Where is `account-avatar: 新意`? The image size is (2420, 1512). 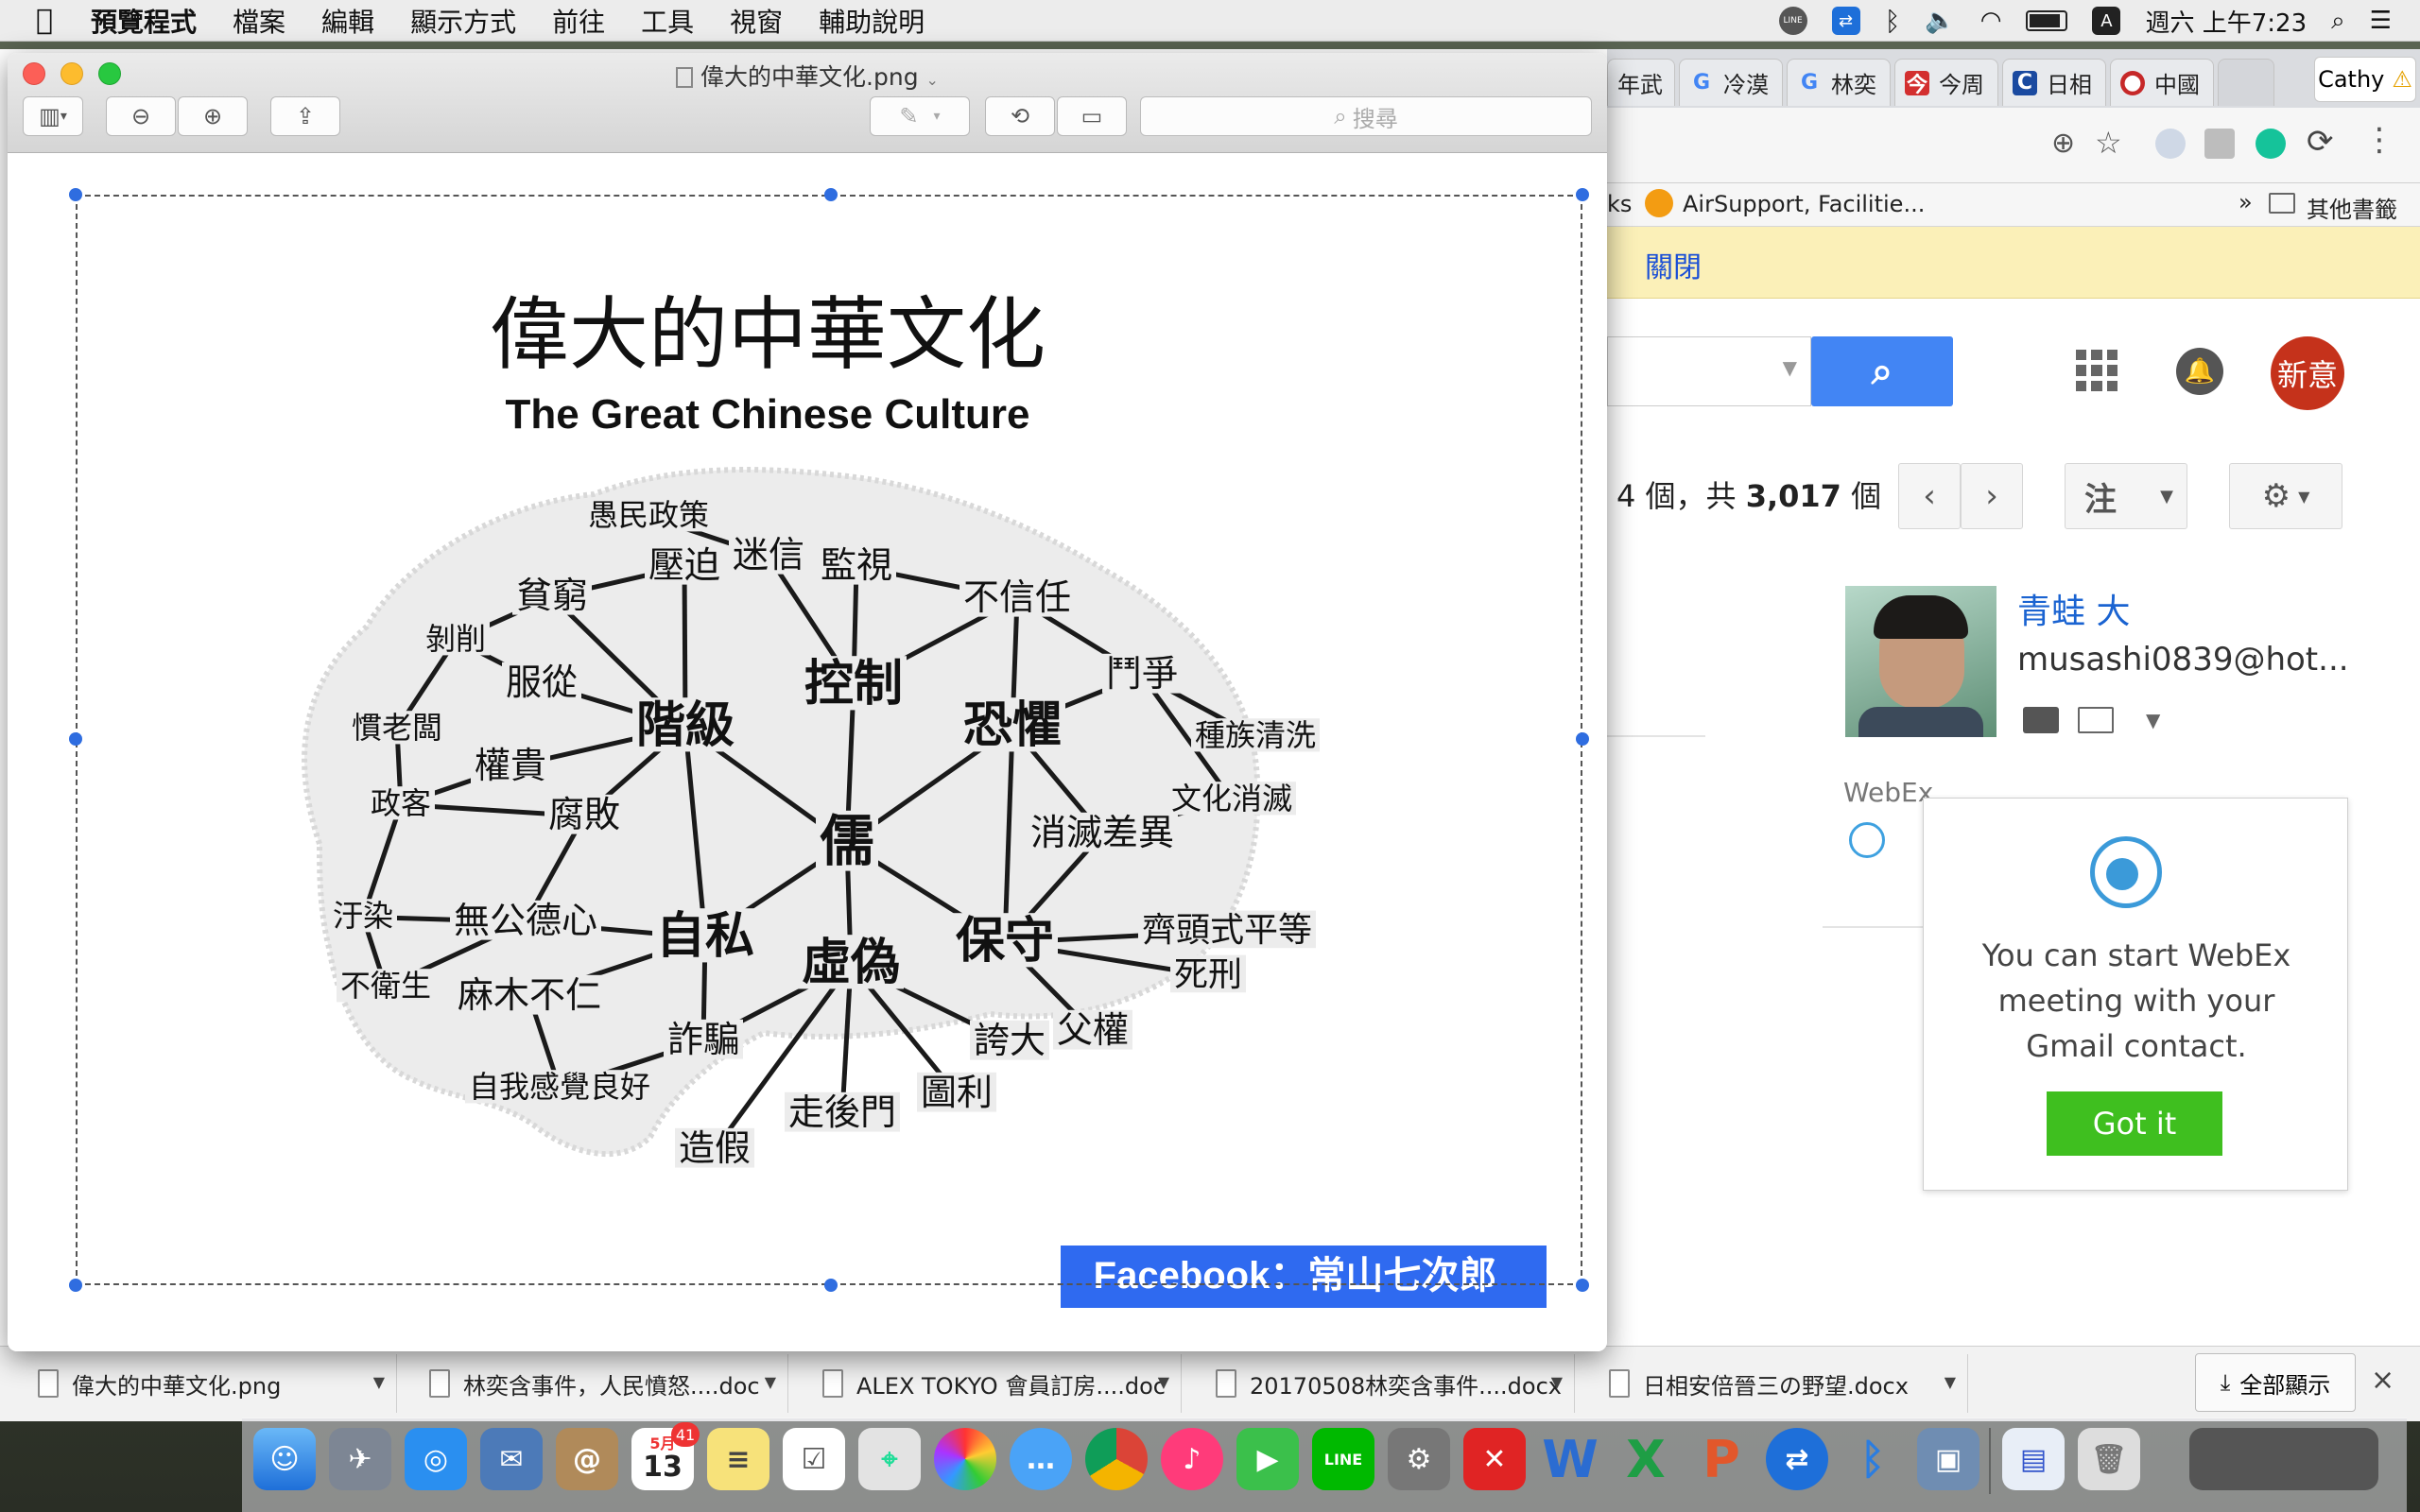 account-avatar: 新意 is located at coordinates (2307, 373).